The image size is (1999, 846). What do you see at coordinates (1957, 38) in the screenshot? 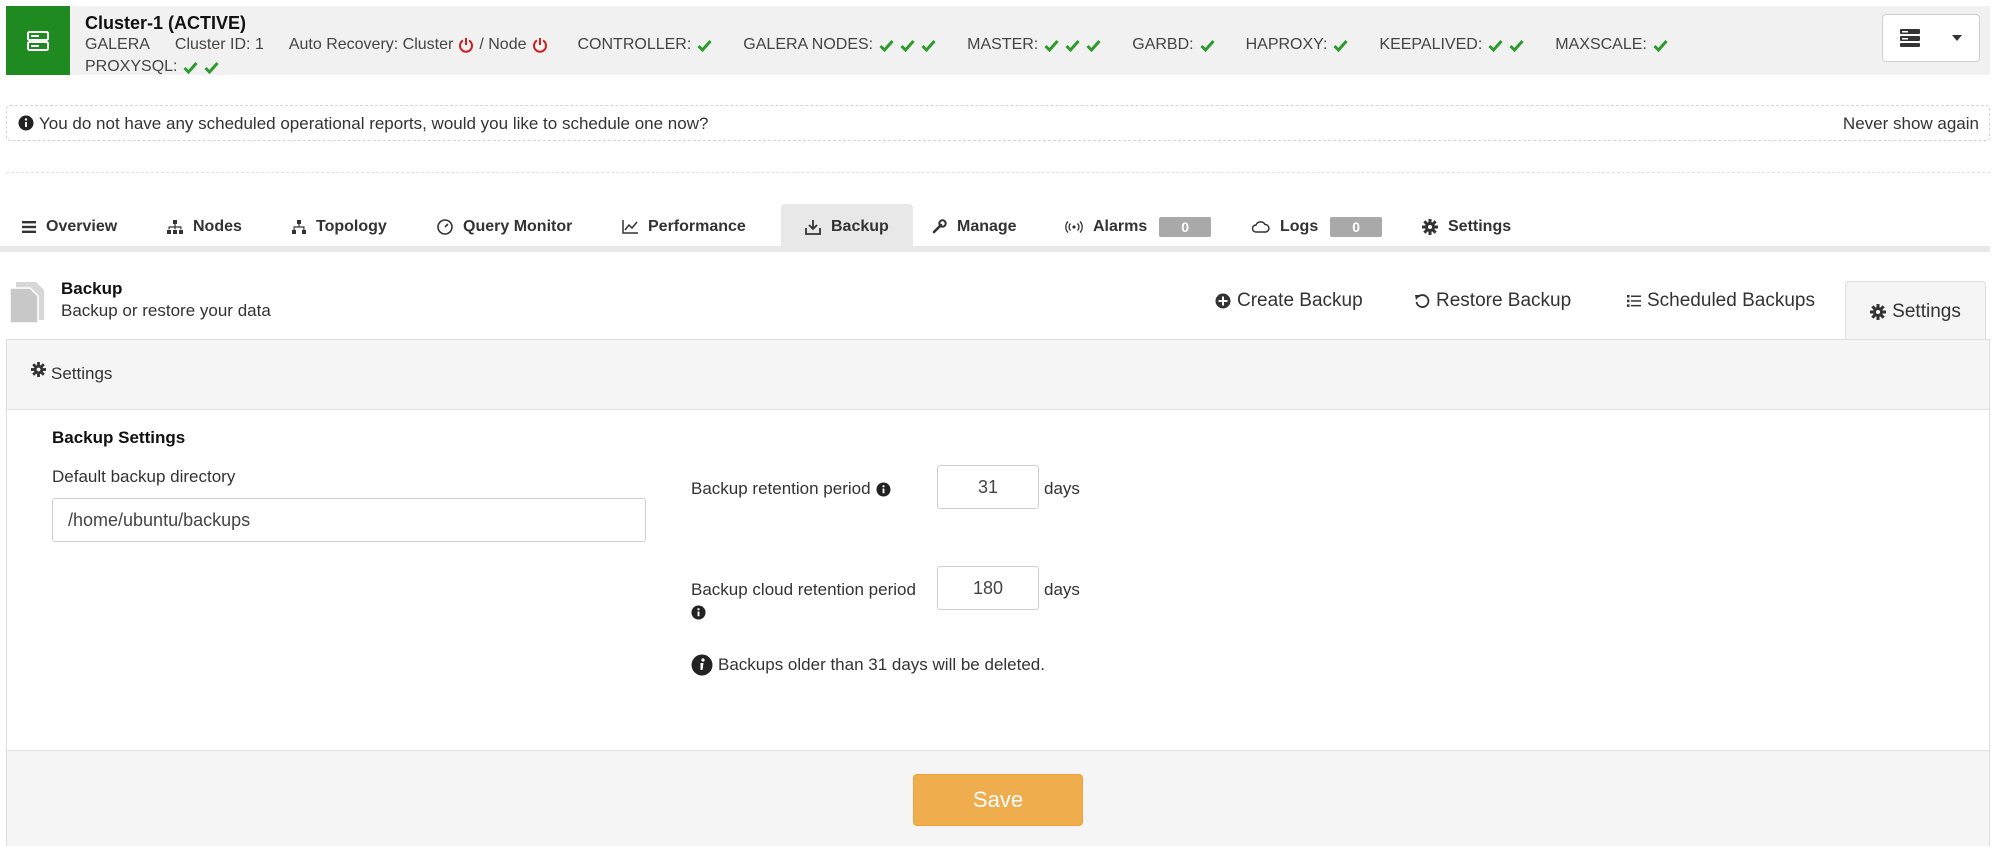
I see `caret-down-icon` at bounding box center [1957, 38].